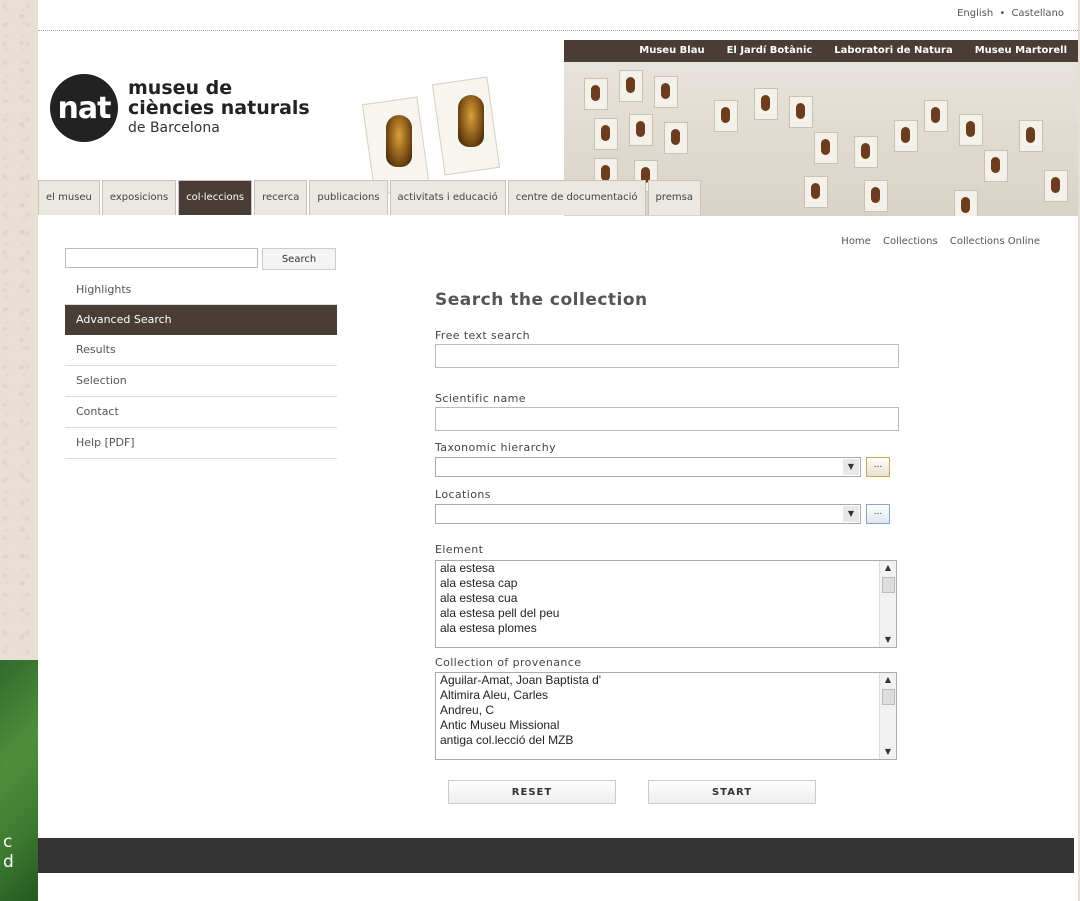 The width and height of the screenshot is (1080, 901). I want to click on beetle-image-left, so click(399, 141).